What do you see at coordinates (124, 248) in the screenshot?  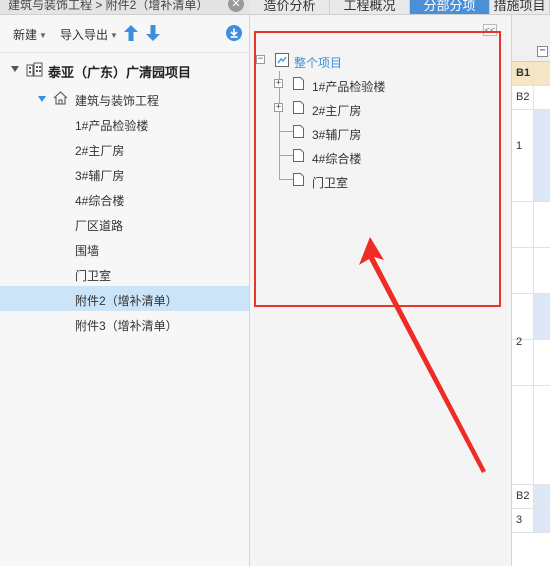 I see `tree-item-6: 围墙` at bounding box center [124, 248].